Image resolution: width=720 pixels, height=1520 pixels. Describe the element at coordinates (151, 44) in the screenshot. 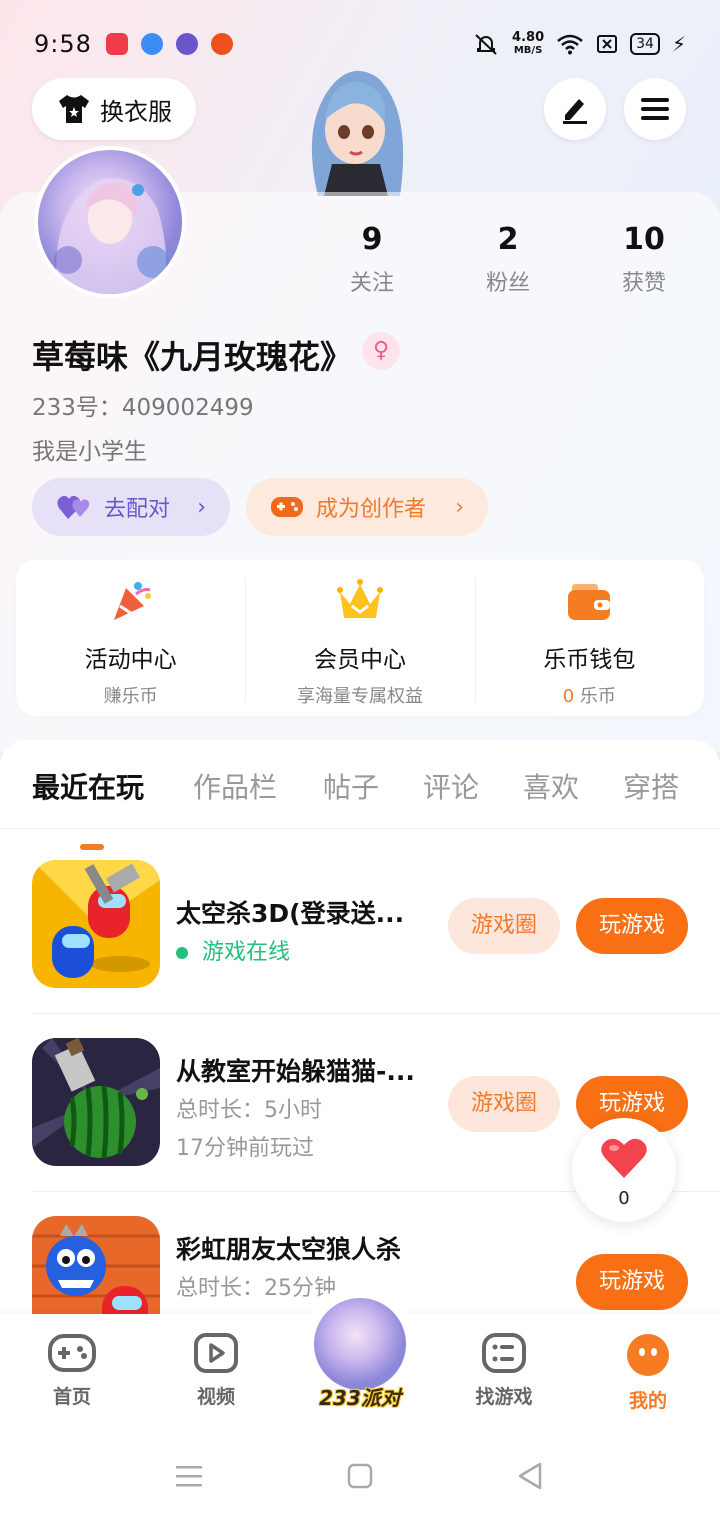

I see `app-notification-icon` at that location.